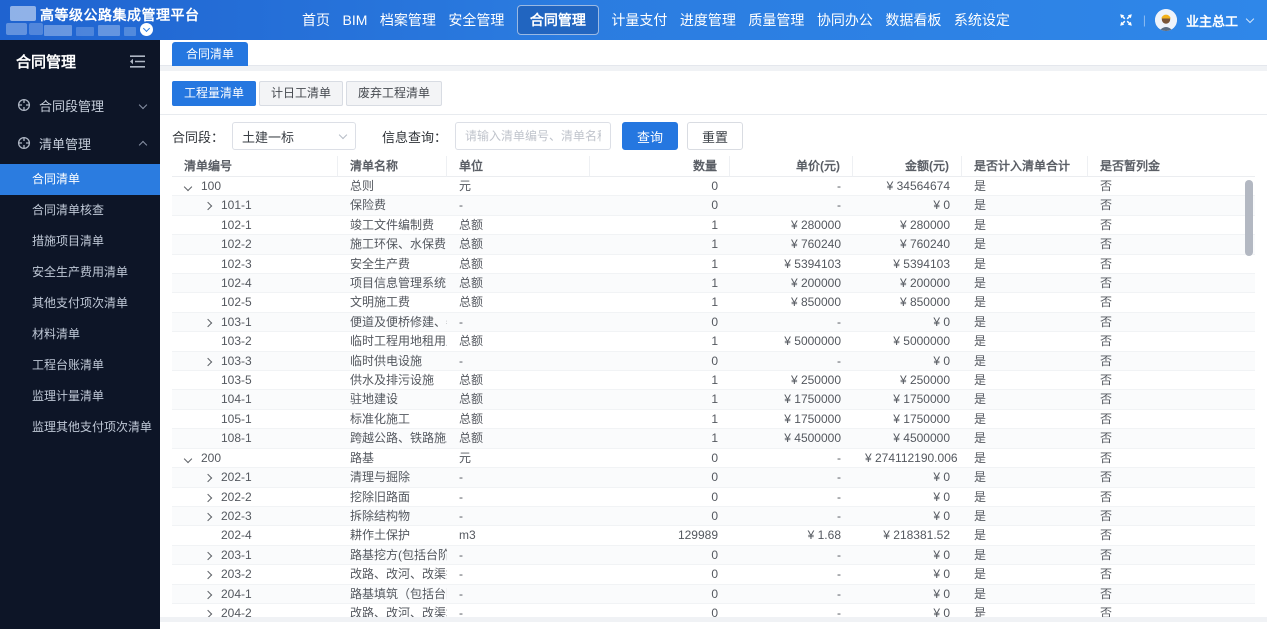 This screenshot has width=1267, height=629. I want to click on menu-fold-icon, so click(137, 61).